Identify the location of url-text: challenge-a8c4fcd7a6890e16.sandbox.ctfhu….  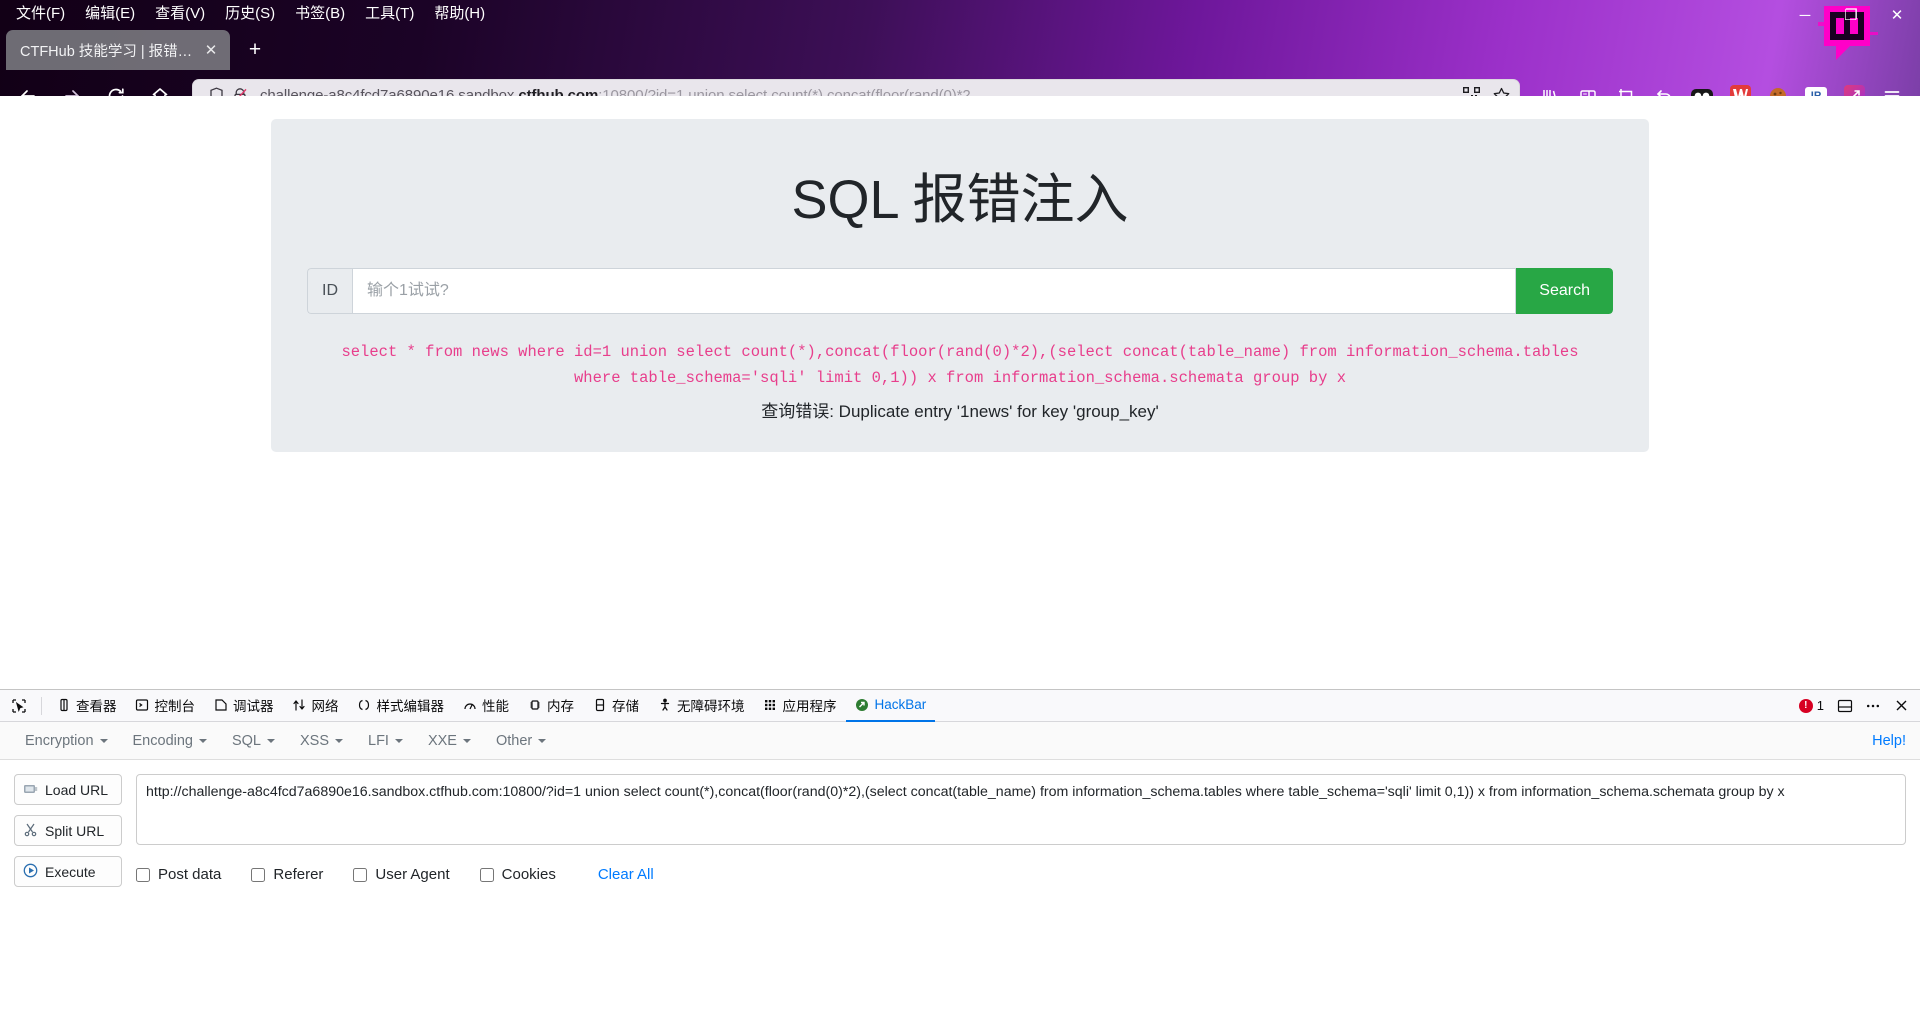
(855, 91).